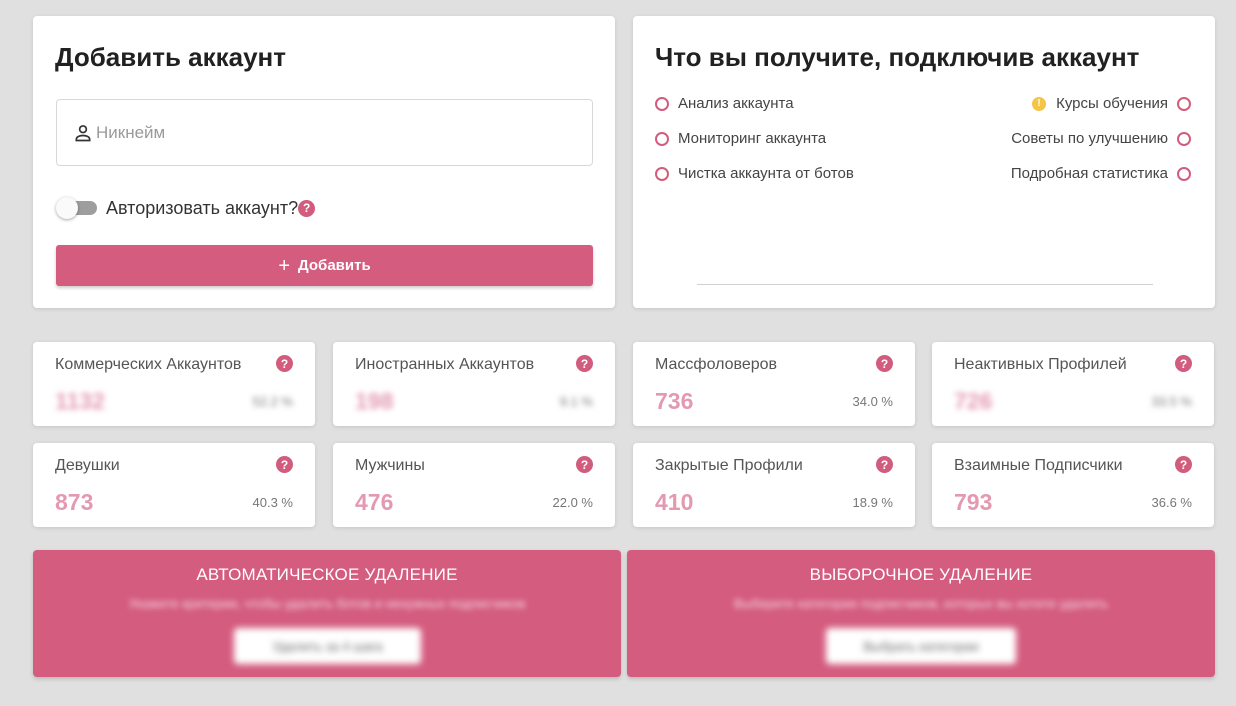 This screenshot has width=1236, height=706. What do you see at coordinates (740, 138) in the screenshot?
I see `benefit-item: Мониторинг аккаунта` at bounding box center [740, 138].